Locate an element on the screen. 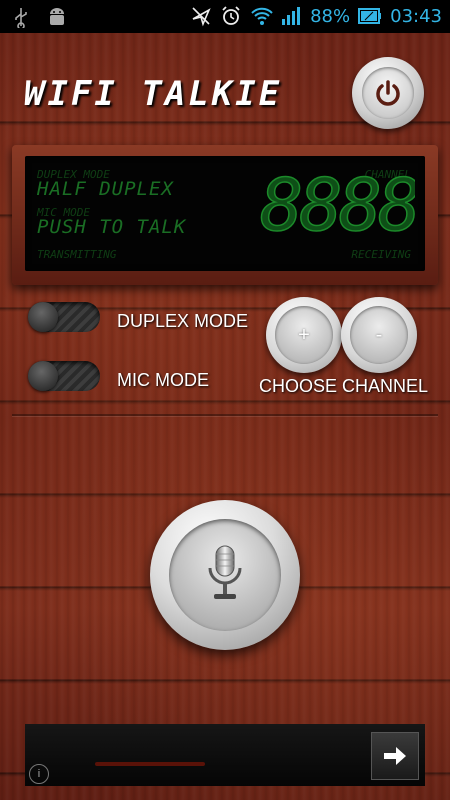  duplex-mode-value: HALF DUPLEX is located at coordinates (105, 189).